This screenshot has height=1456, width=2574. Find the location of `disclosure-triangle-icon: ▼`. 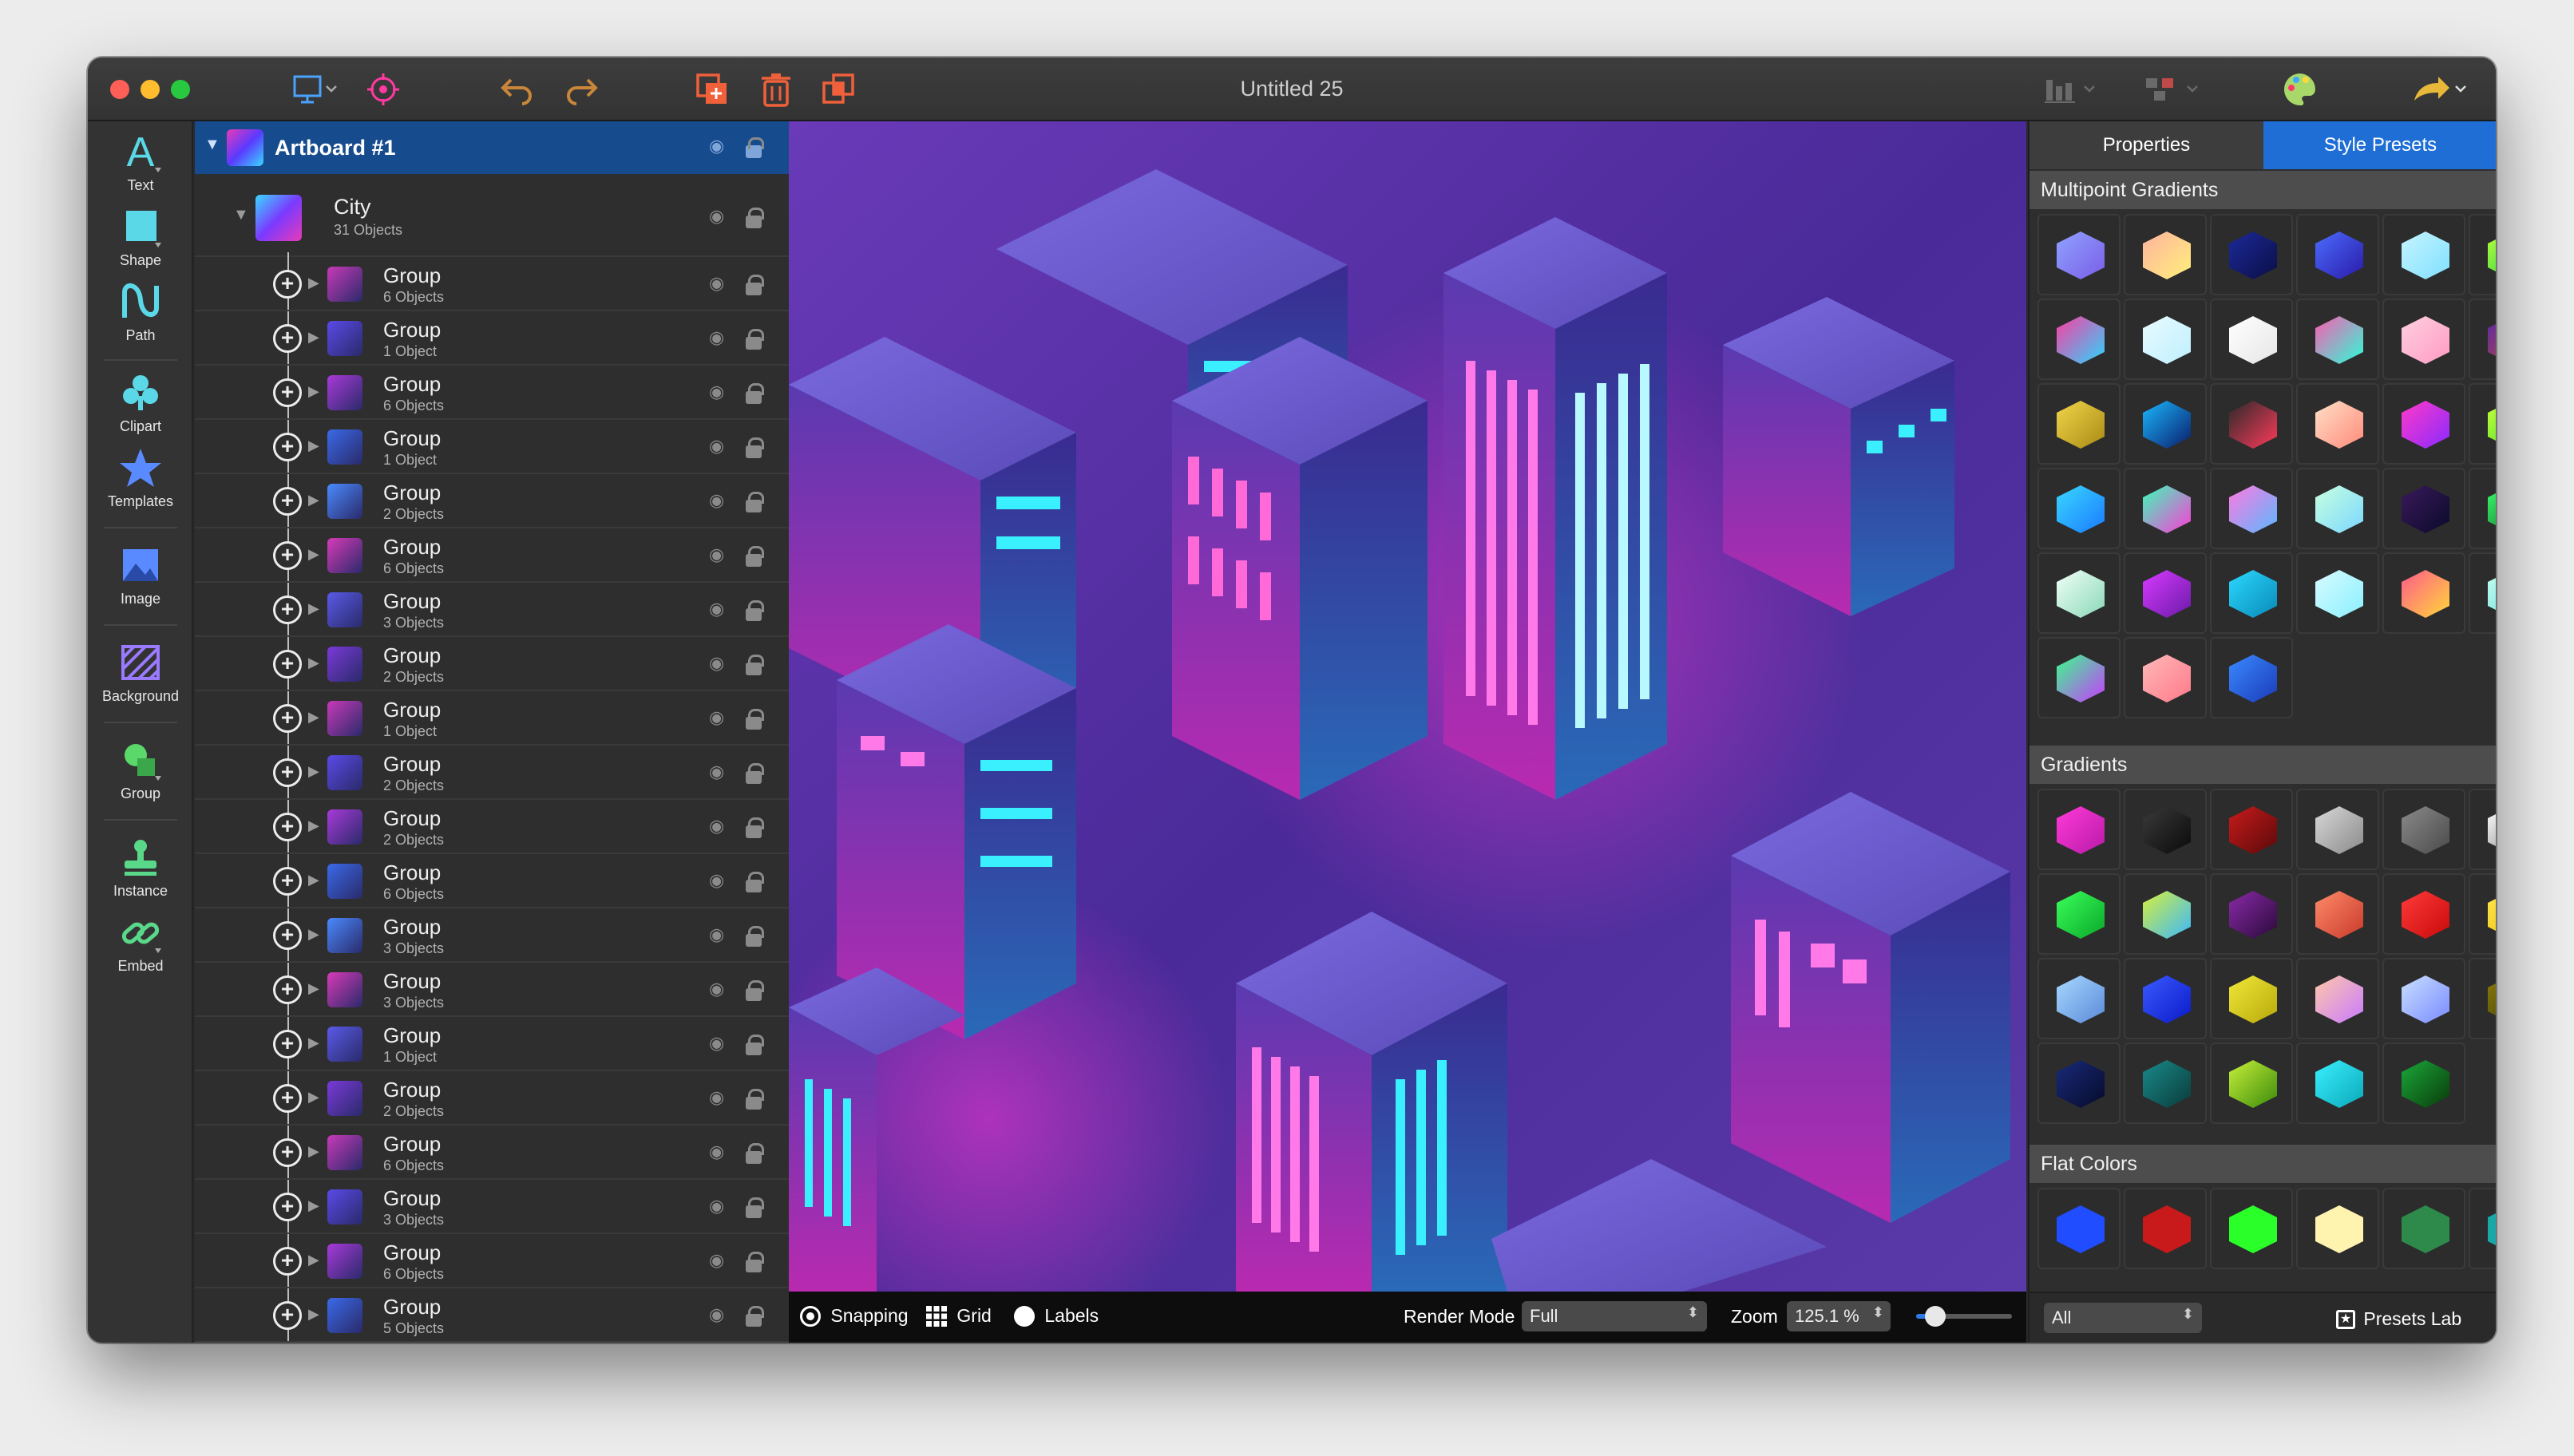

disclosure-triangle-icon: ▼ is located at coordinates (241, 215).